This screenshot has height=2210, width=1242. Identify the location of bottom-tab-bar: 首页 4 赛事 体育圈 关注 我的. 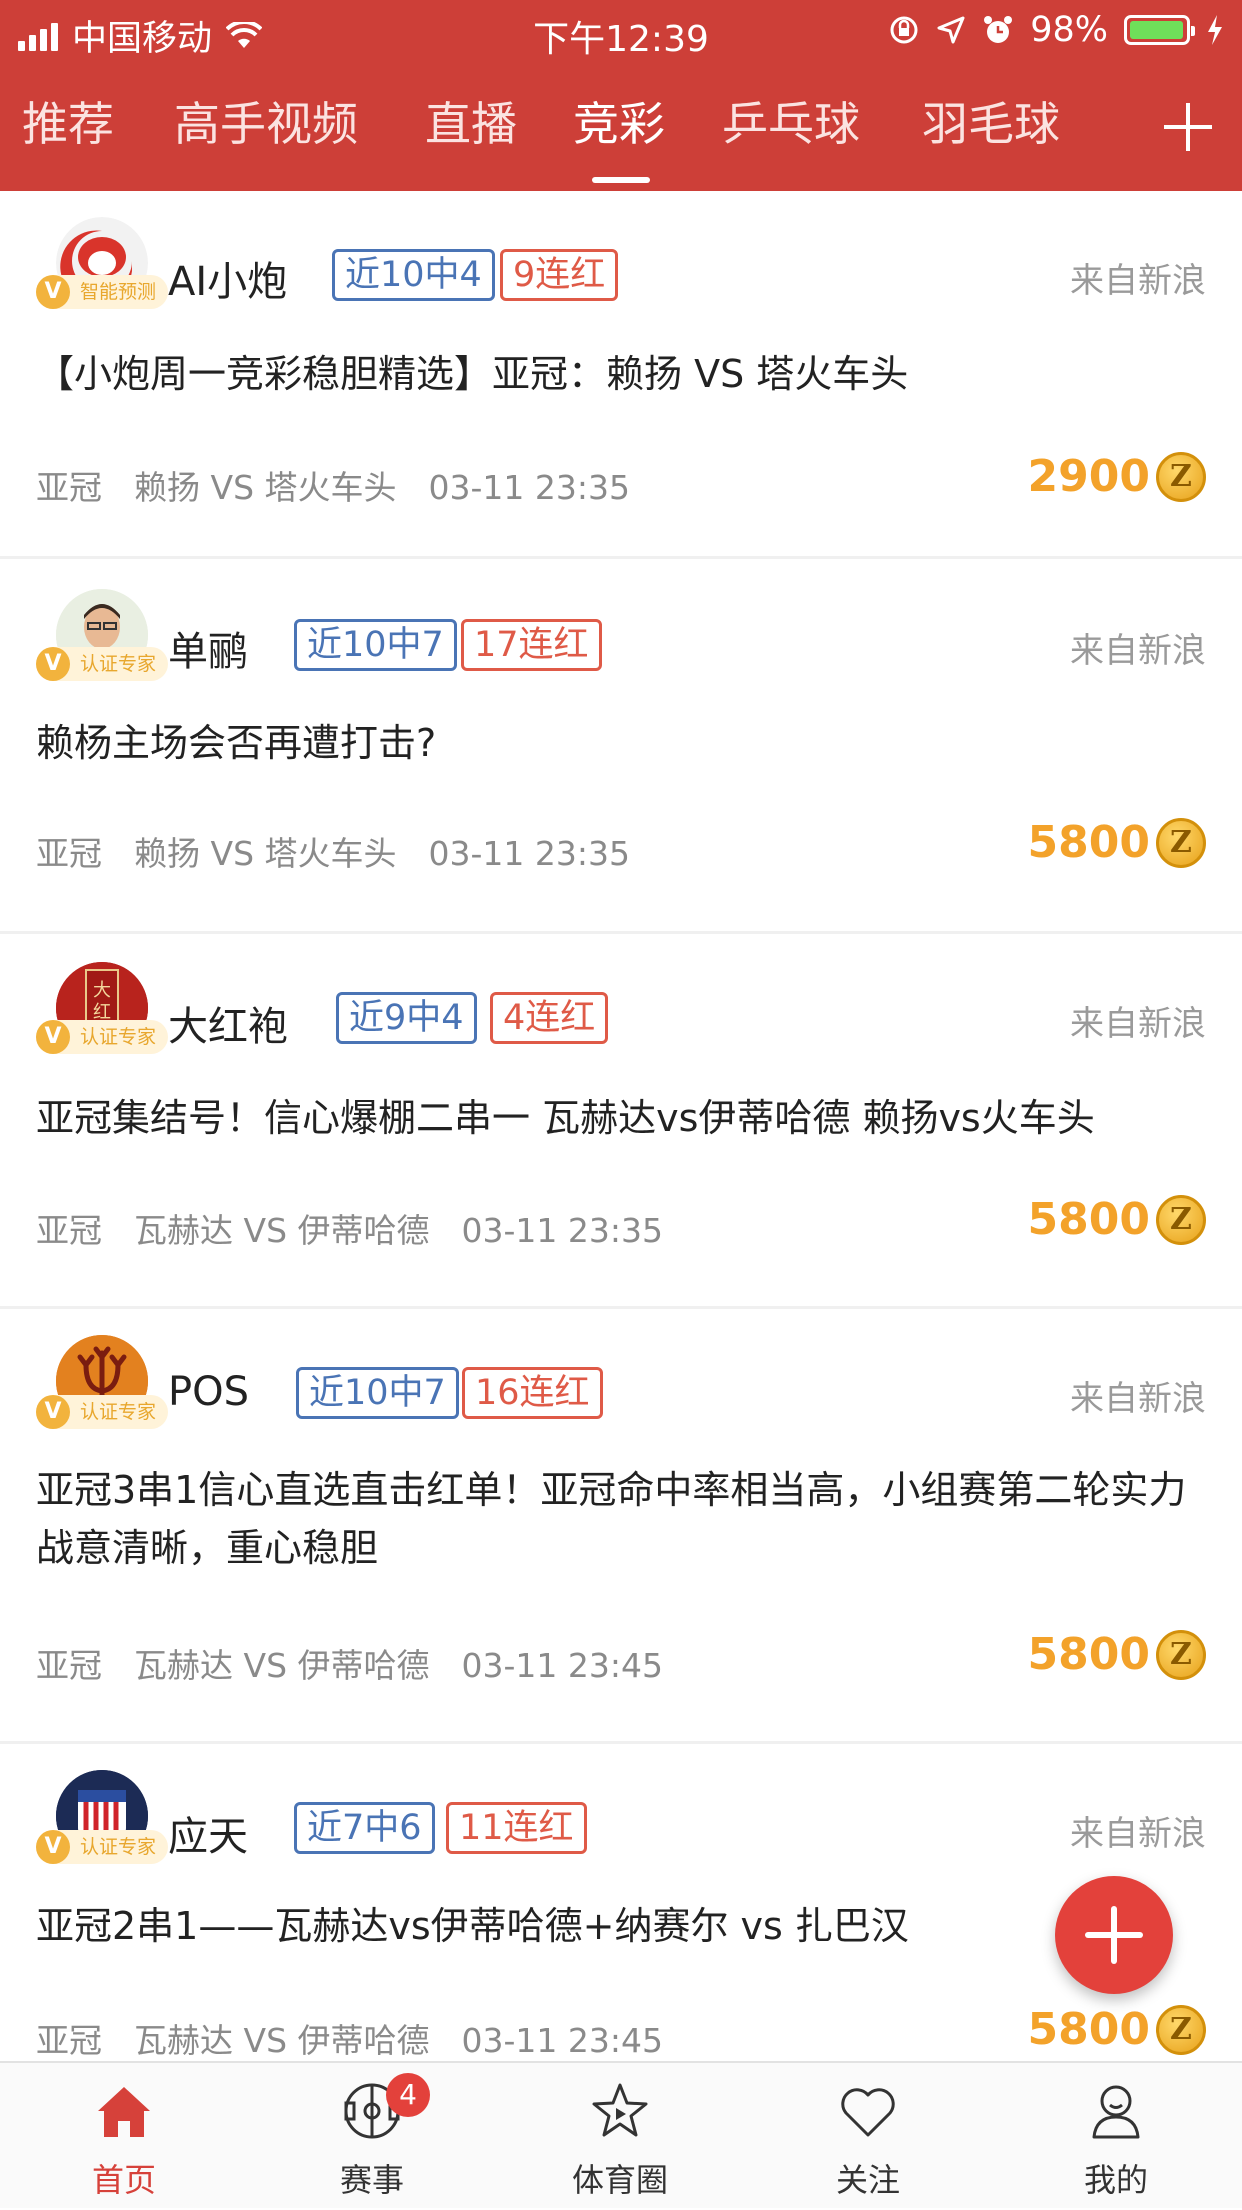
(621, 2134).